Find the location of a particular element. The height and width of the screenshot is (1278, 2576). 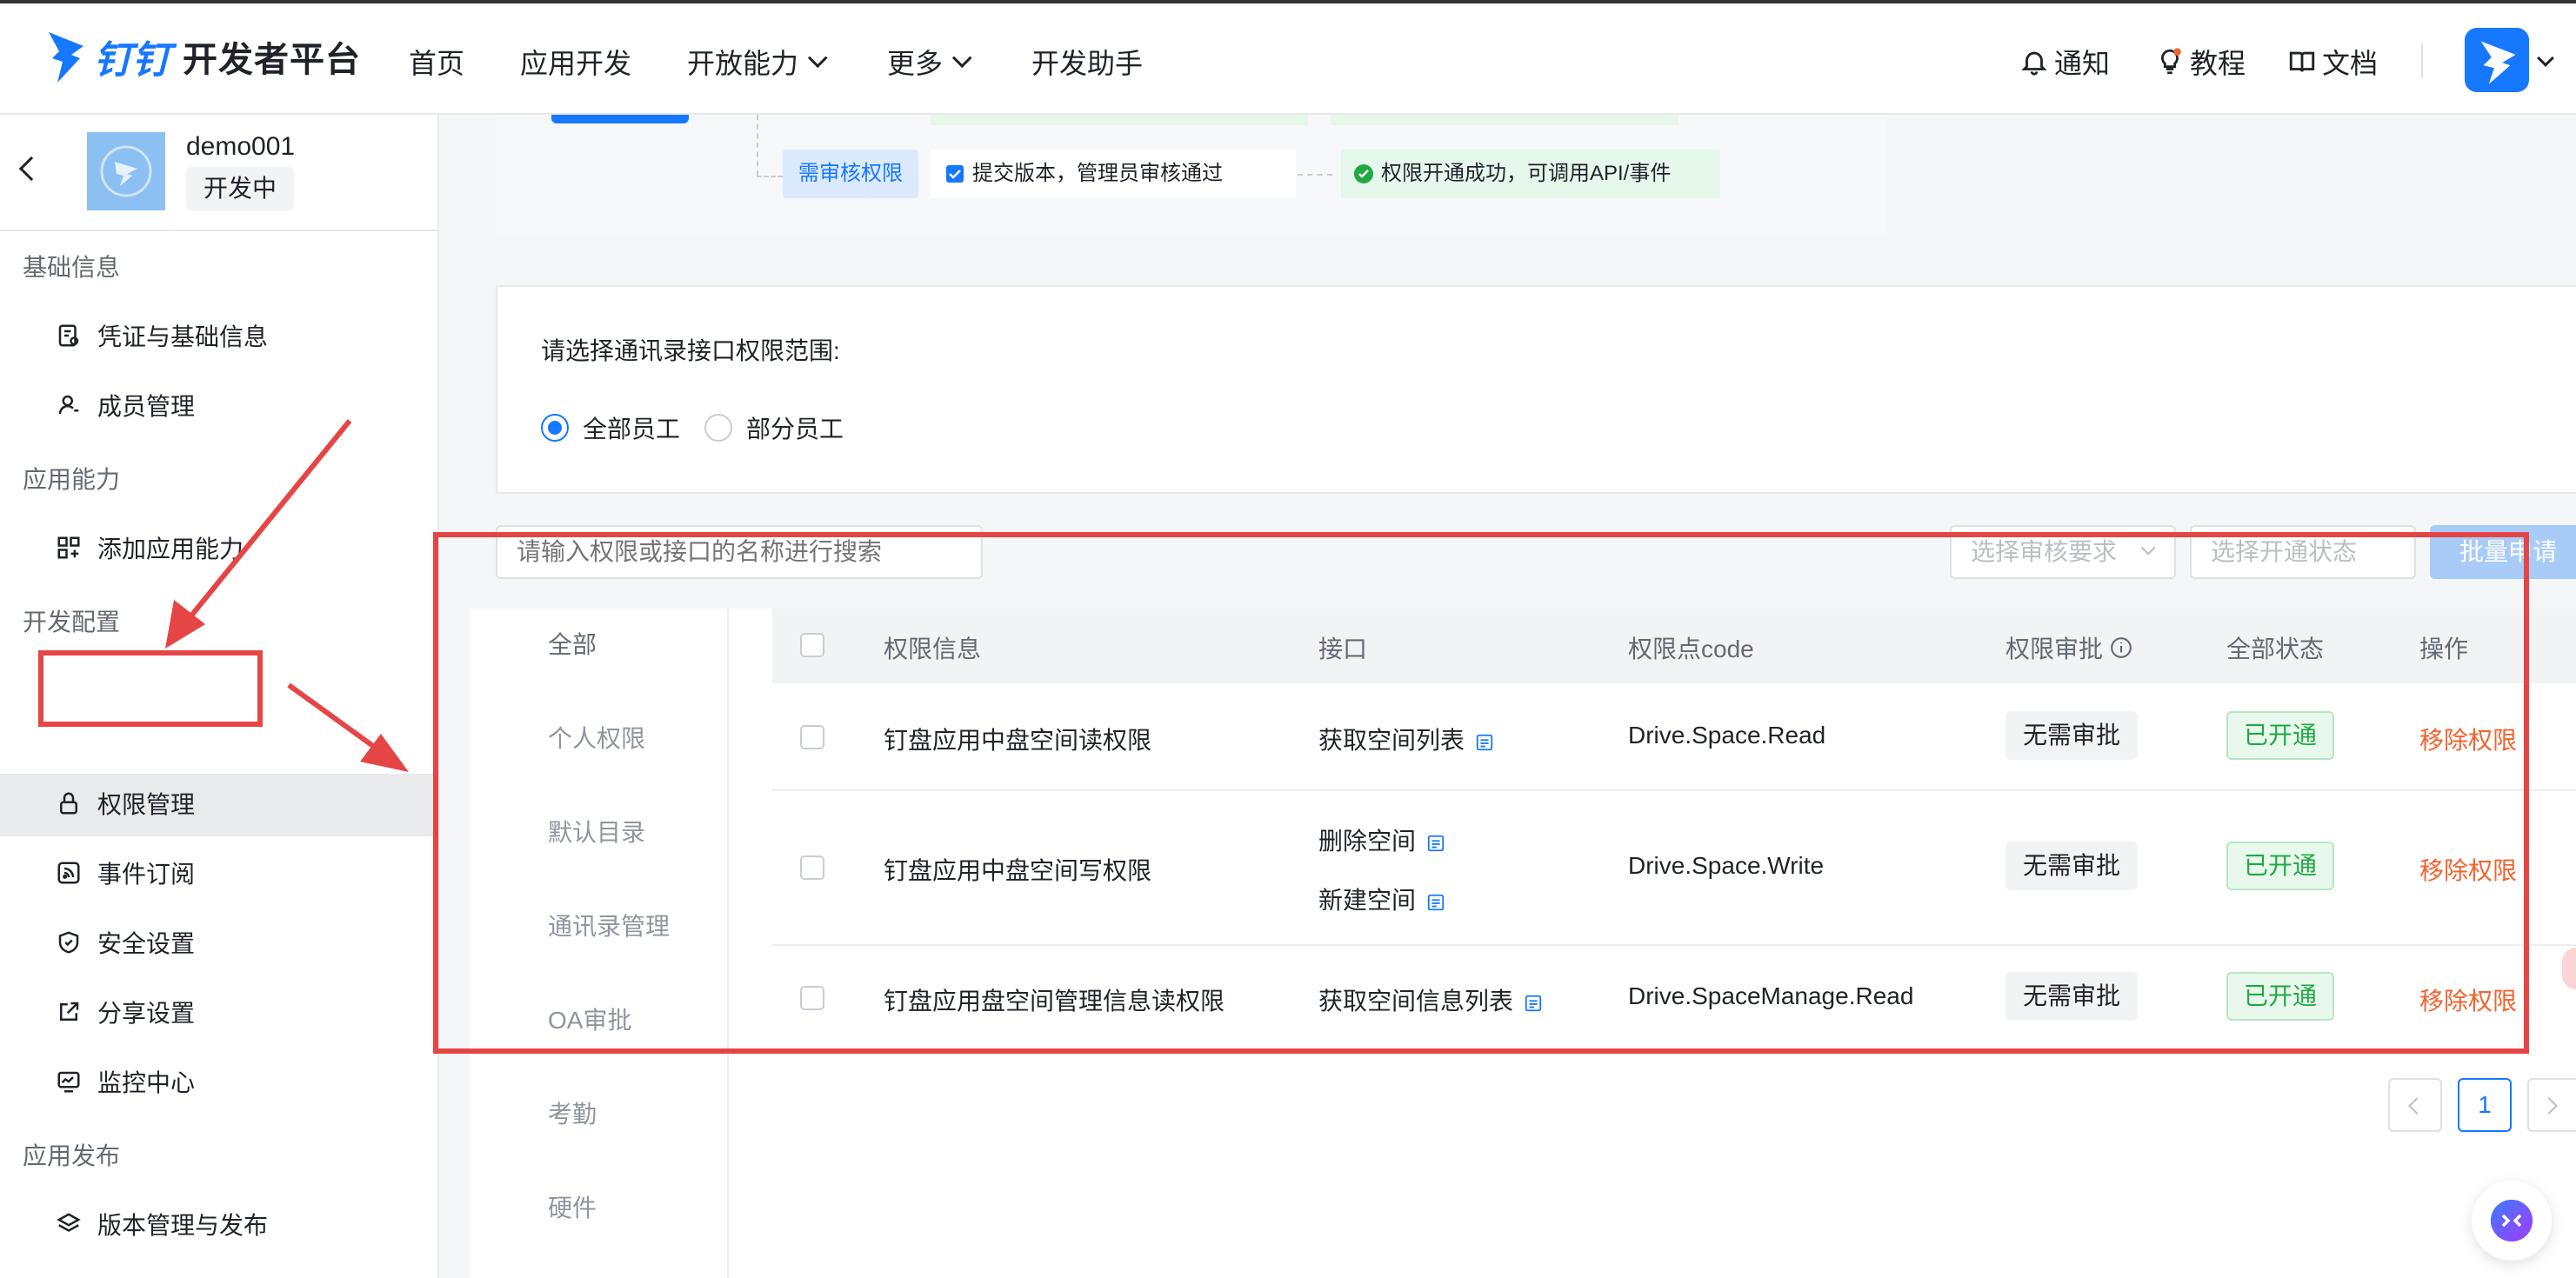

annotation-arrows is located at coordinates (287, 595).